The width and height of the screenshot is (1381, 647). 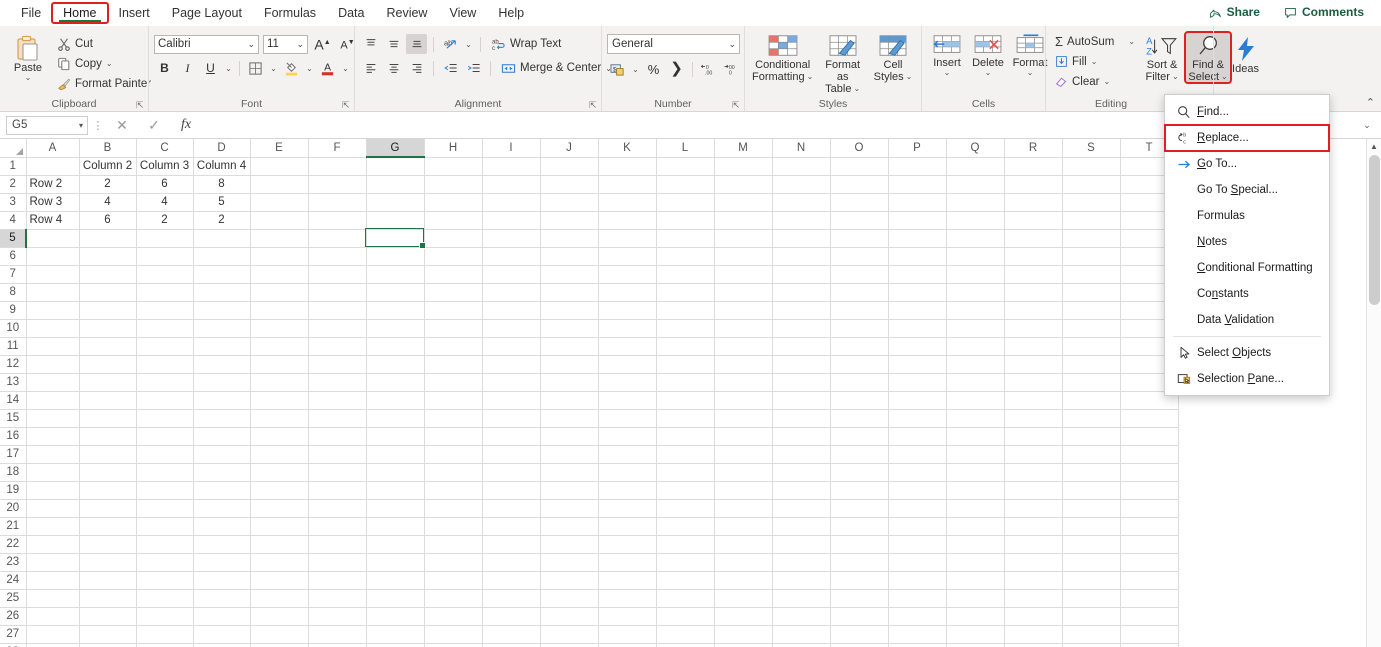 What do you see at coordinates (569, 454) in the screenshot?
I see `cell-J17` at bounding box center [569, 454].